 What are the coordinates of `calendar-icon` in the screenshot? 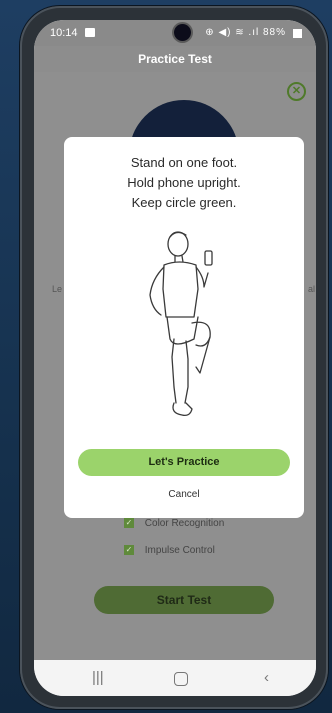 It's located at (90, 32).